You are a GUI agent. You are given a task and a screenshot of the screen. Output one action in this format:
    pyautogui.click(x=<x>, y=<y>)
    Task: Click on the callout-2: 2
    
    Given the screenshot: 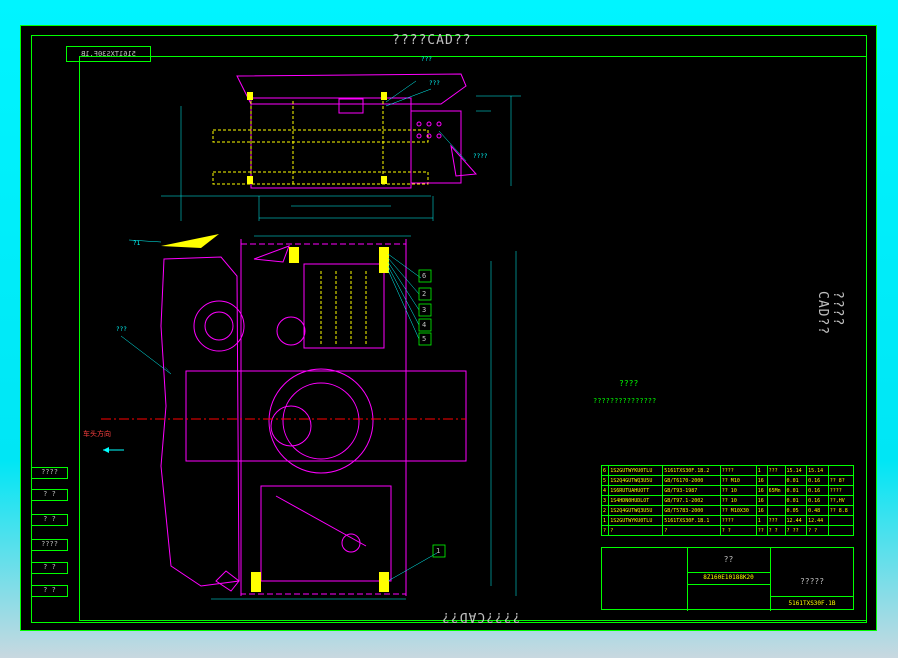 What is the action you would take?
    pyautogui.click(x=424, y=294)
    